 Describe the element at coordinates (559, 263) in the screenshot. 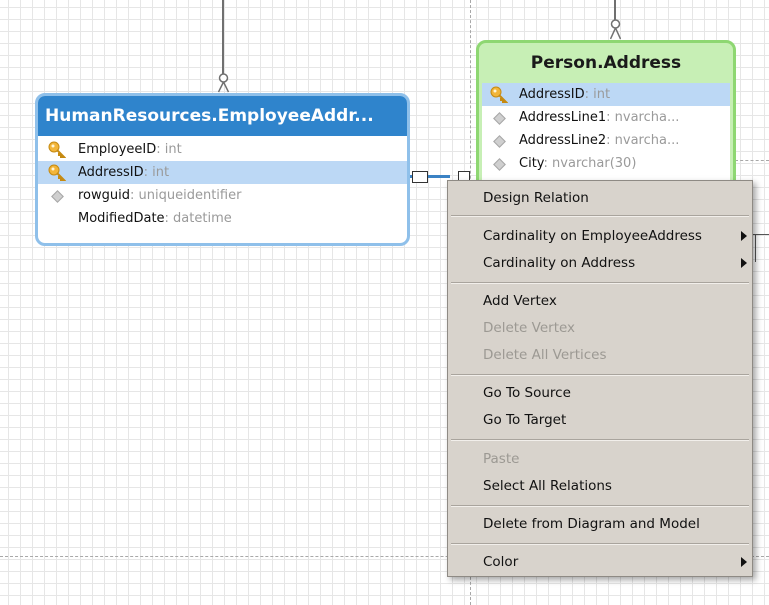

I see `menu-item-label: Cardinality on Address` at that location.